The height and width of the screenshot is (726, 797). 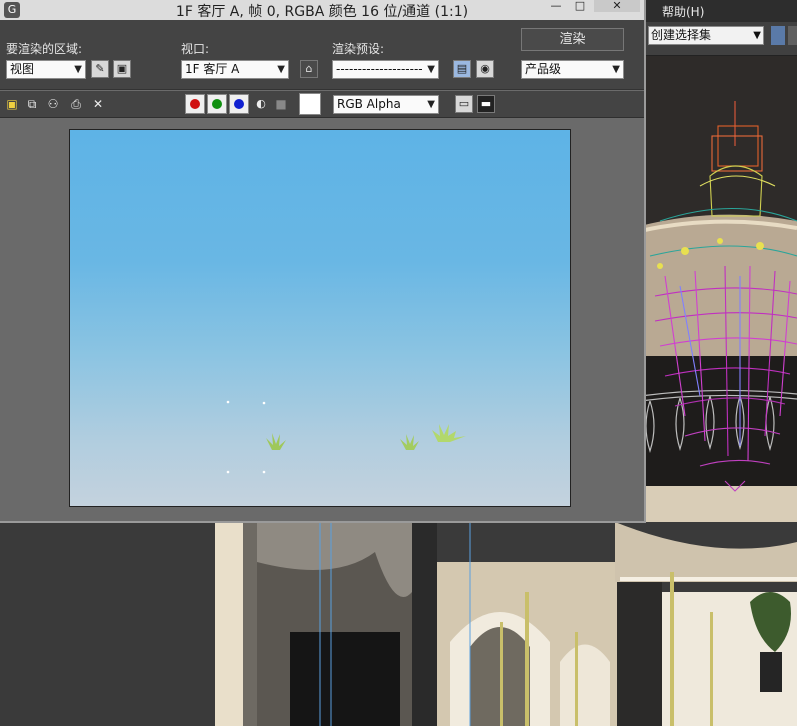 What do you see at coordinates (485, 69) in the screenshot?
I see `environment-icon: ◉` at bounding box center [485, 69].